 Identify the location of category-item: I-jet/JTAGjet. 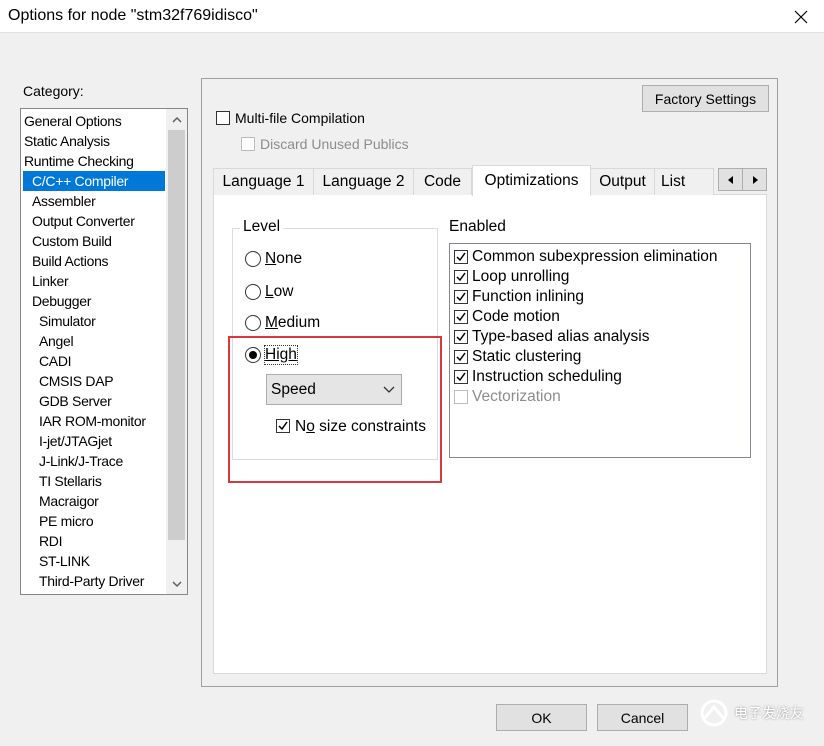
(93, 441).